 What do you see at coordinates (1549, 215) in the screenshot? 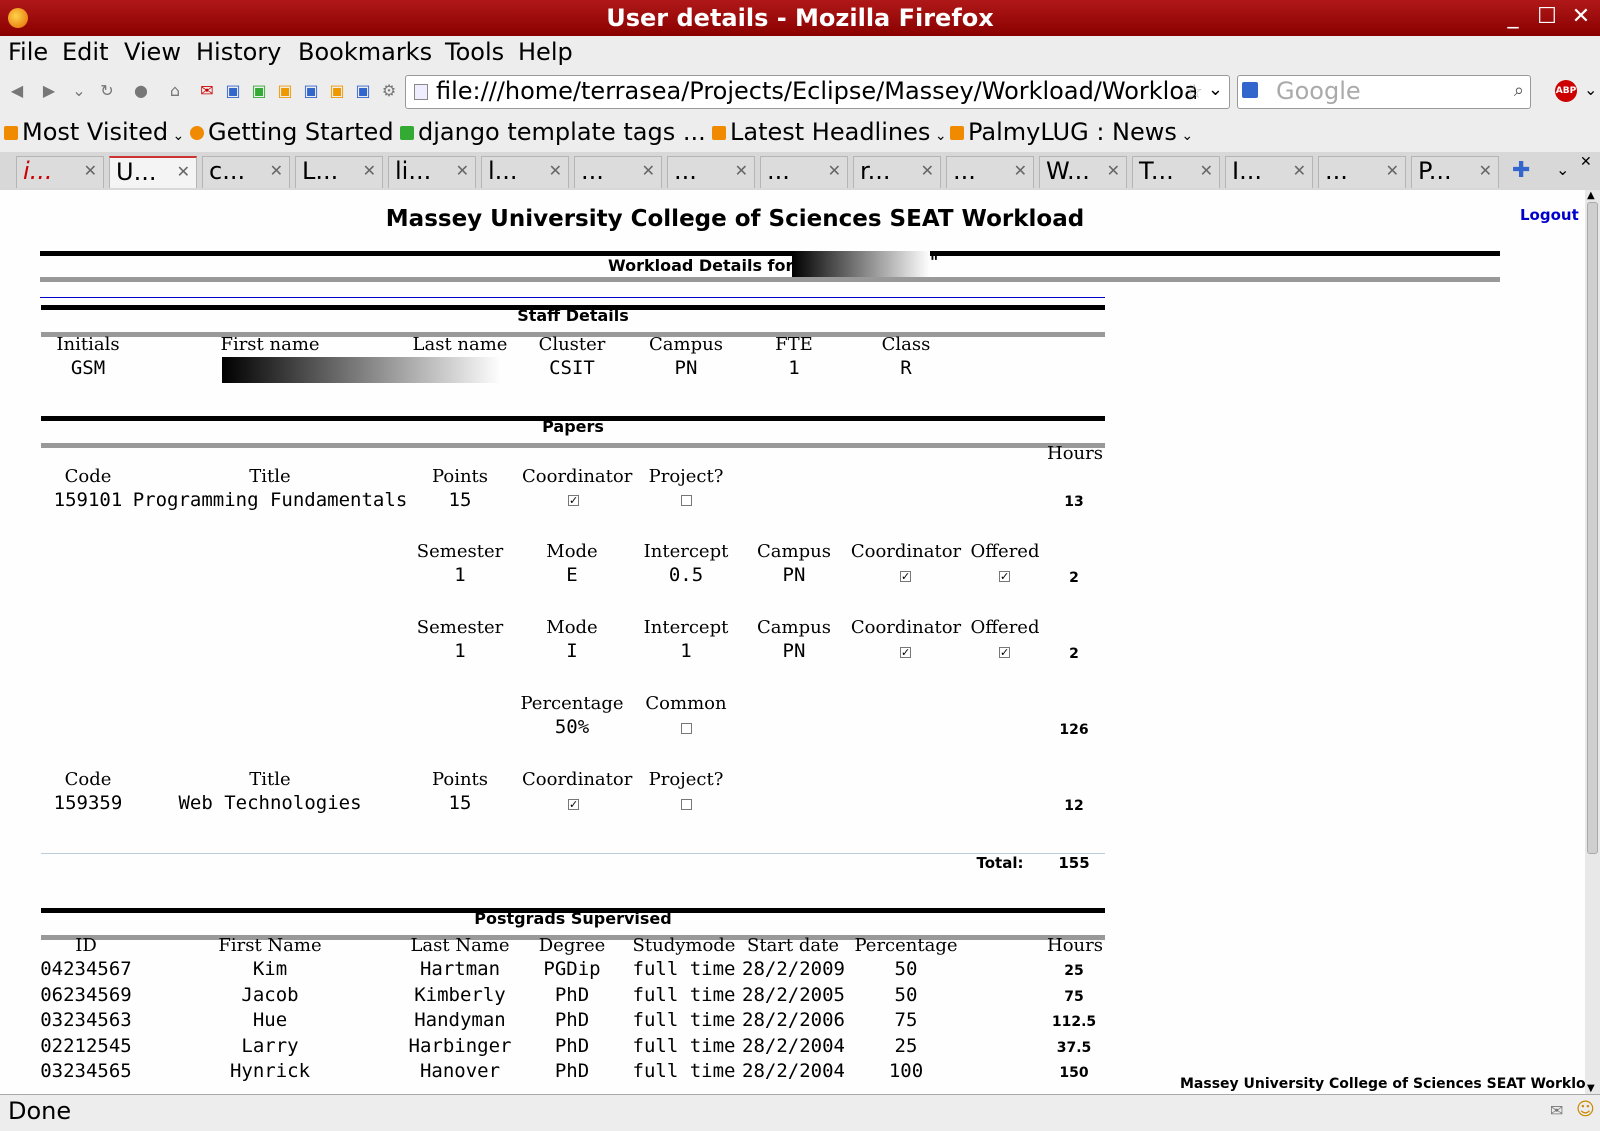
I see `logout-link: Logout` at bounding box center [1549, 215].